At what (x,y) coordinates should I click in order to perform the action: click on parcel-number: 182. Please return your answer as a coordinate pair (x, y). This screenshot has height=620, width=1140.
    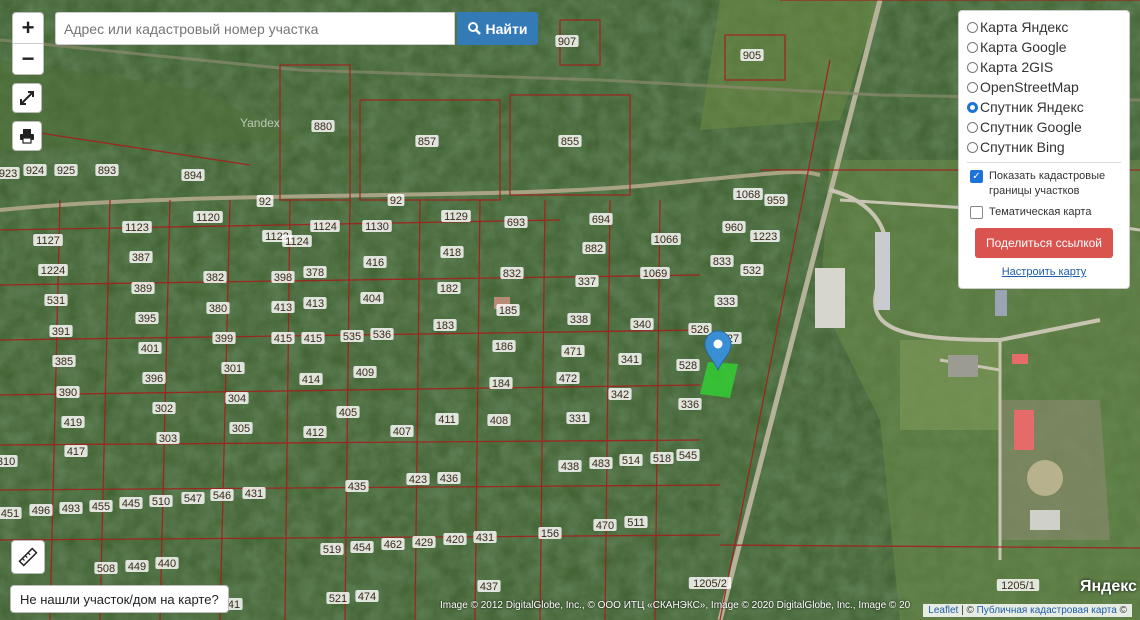
    Looking at the image, I should click on (449, 289).